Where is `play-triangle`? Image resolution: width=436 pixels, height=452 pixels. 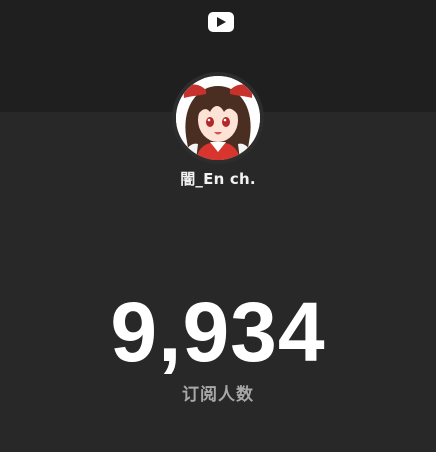
play-triangle is located at coordinates (221, 22).